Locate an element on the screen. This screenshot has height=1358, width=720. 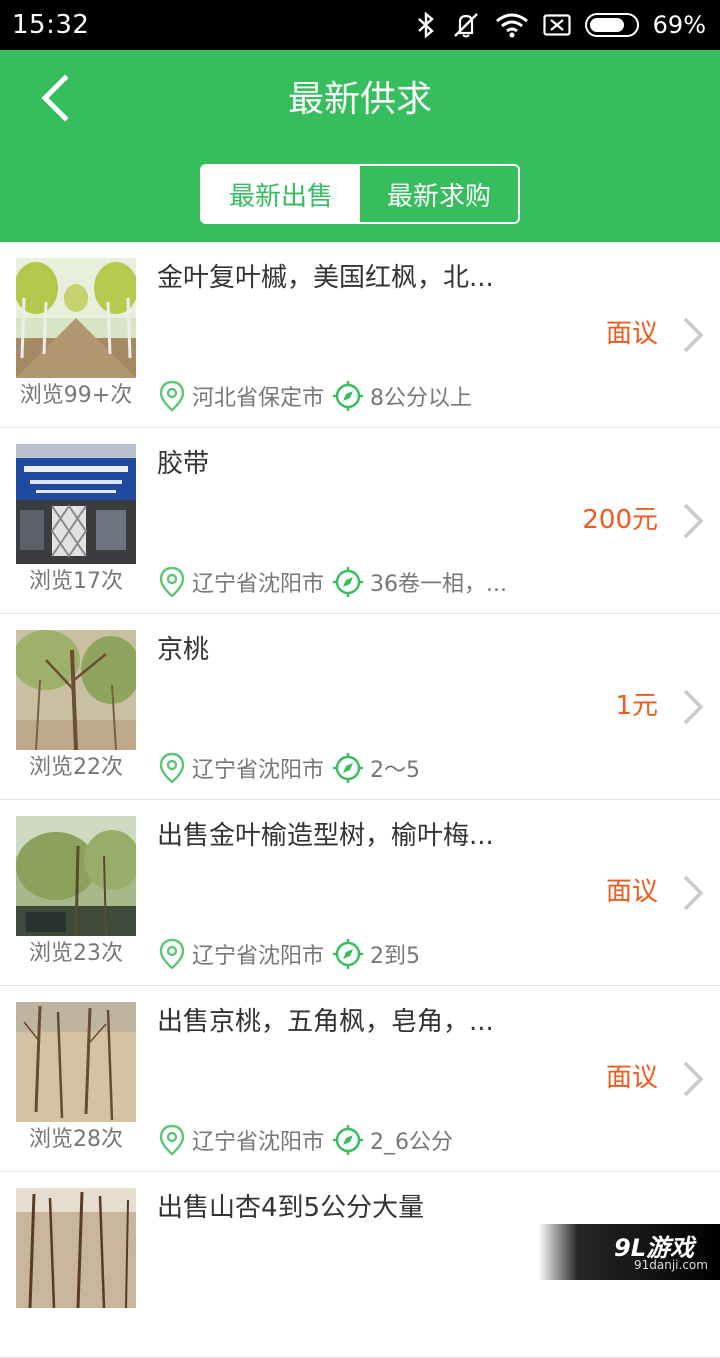
item-views: 浏览23次 is located at coordinates (76, 953).